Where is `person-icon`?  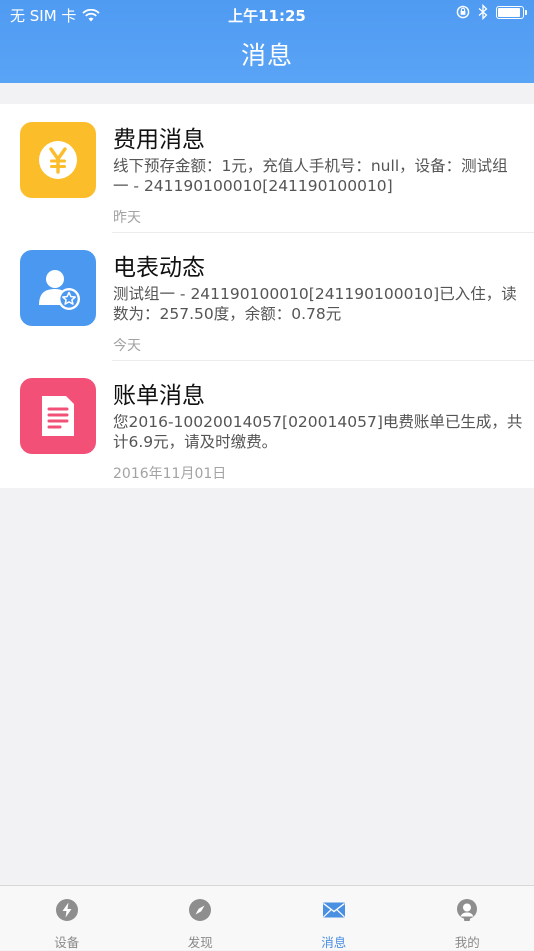 person-icon is located at coordinates (467, 910).